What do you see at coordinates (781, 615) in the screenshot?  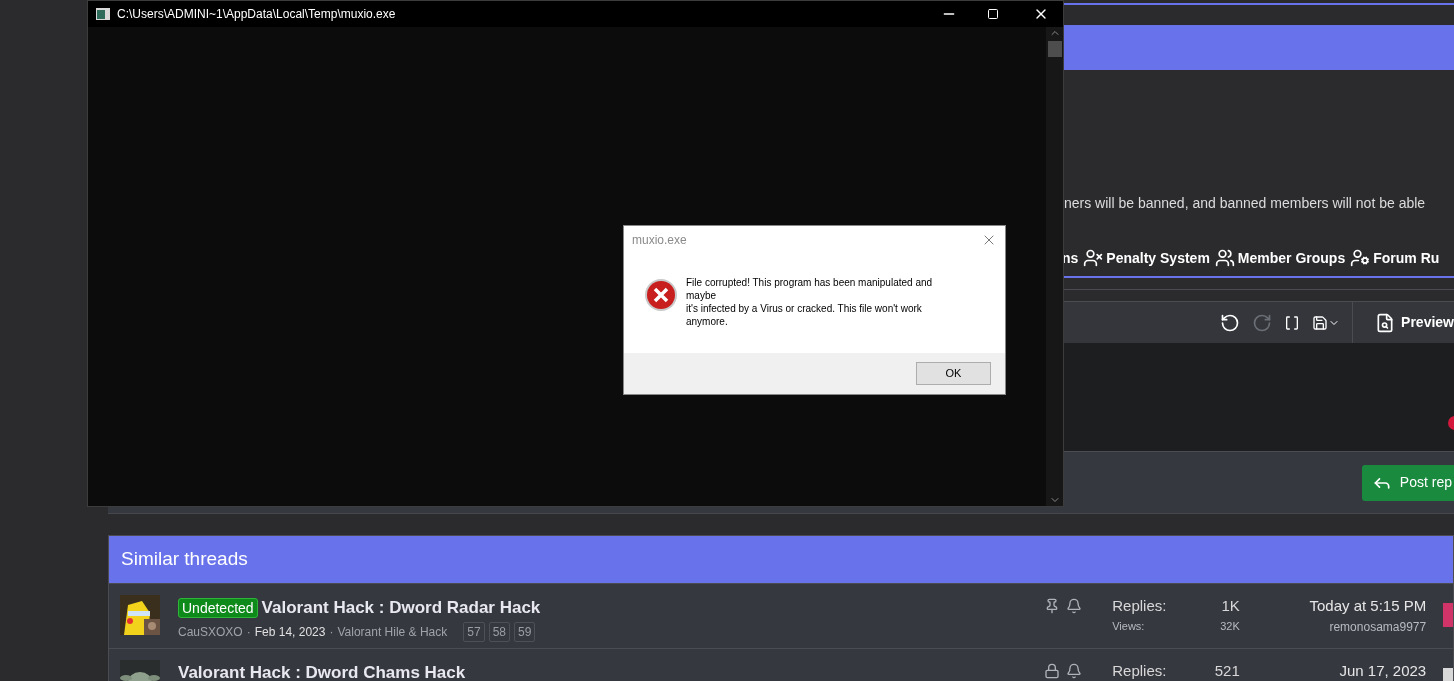 I see `thread-row: Undetected Valorant Hack : Dword Radar Hack CauSXOXO · Feb 14, 2023 · Valorant Hile & Hack 57 58 59 Replies: 1K Views: 32K Today at 5:15 PM remonosama9977` at bounding box center [781, 615].